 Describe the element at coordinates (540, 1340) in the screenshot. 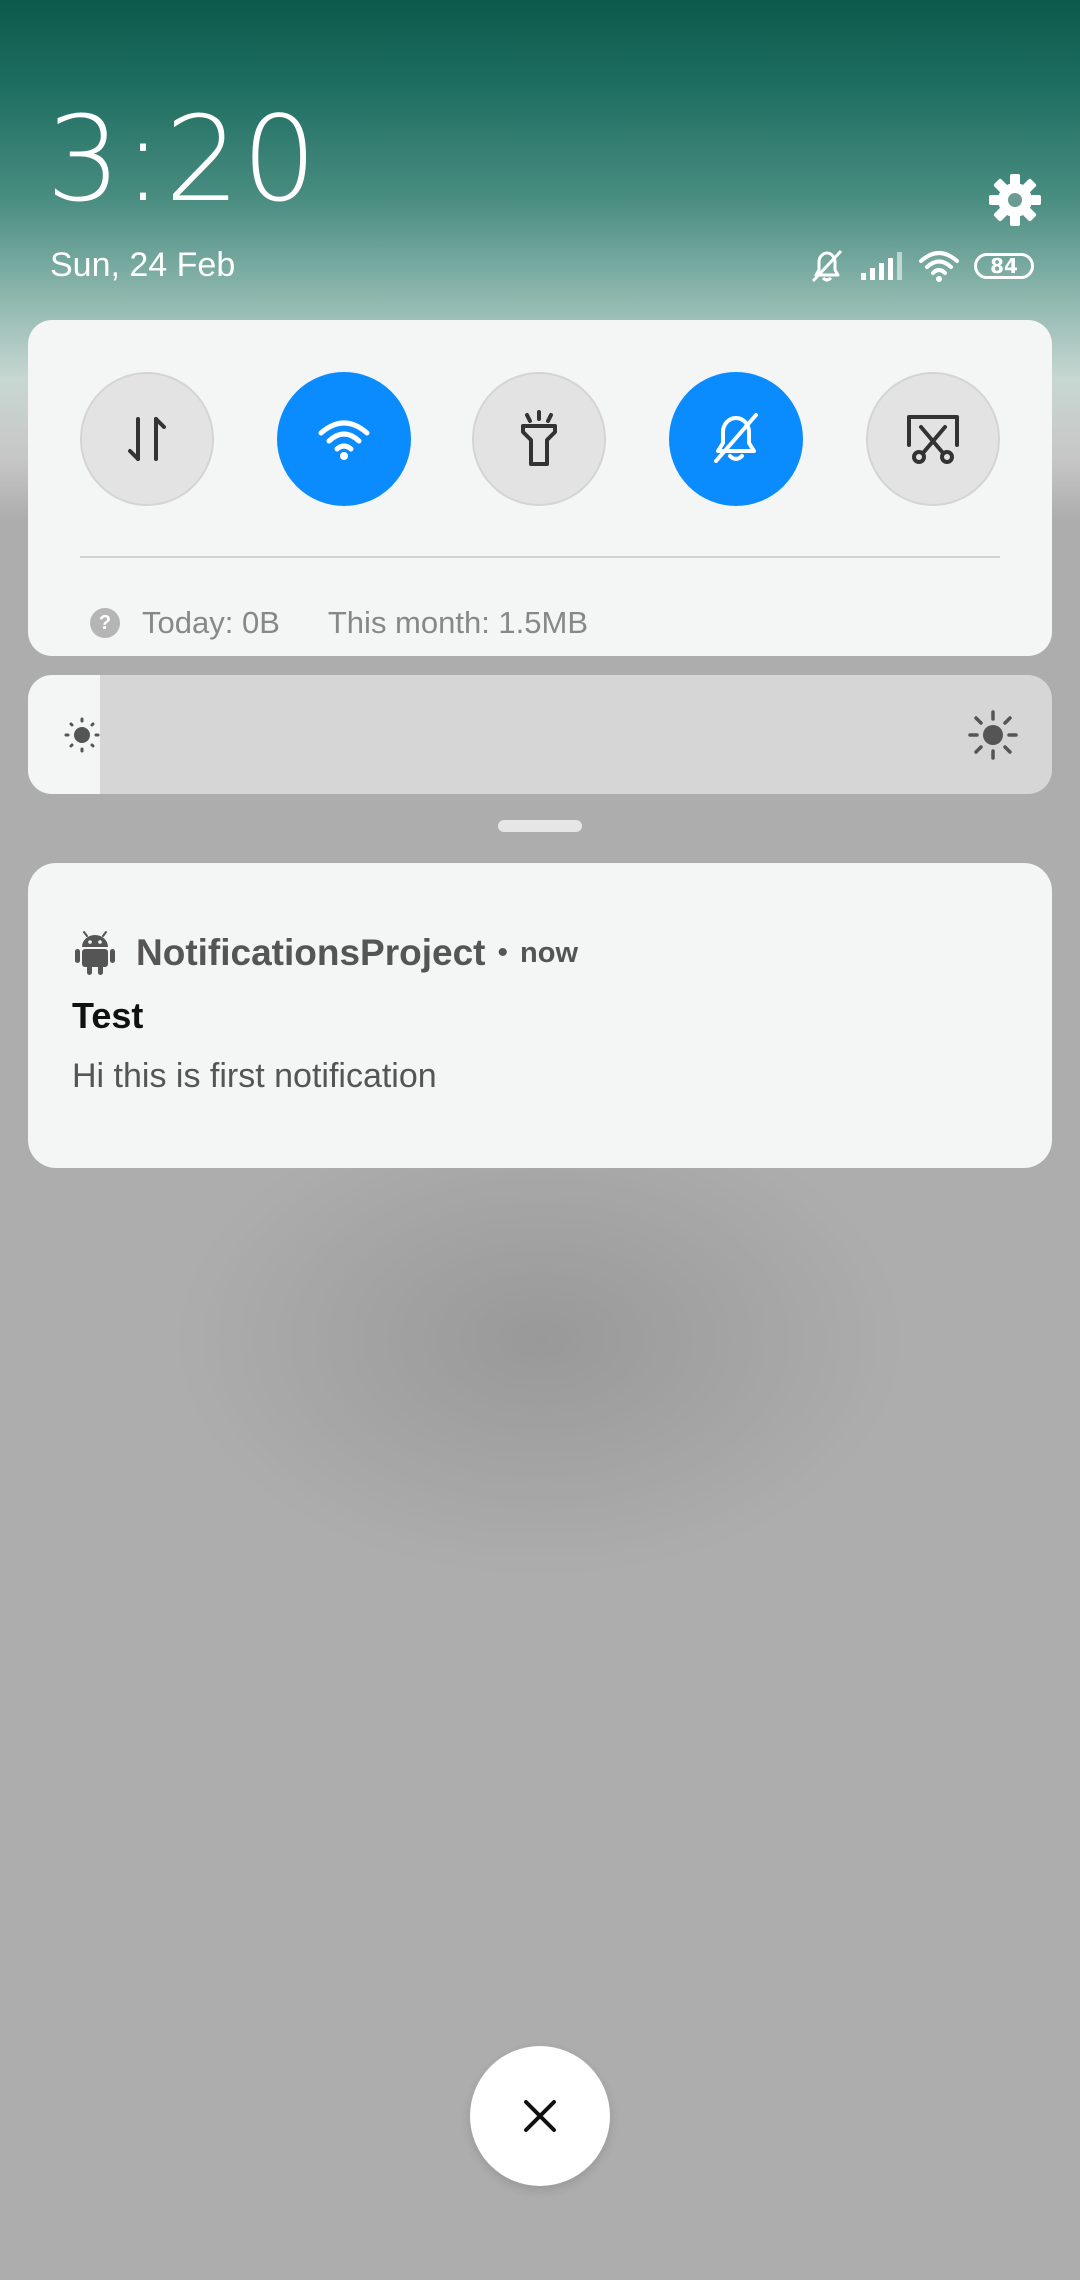

I see `wallpaper-blur` at that location.